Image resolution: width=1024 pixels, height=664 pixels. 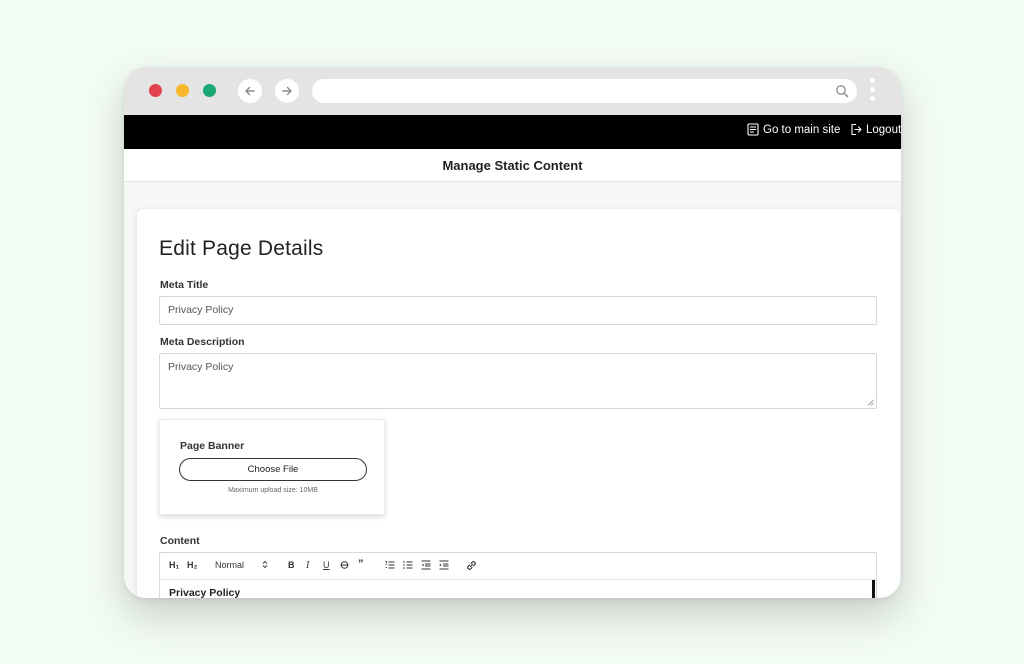 I want to click on page-title: Manage Static Content, so click(x=512, y=165).